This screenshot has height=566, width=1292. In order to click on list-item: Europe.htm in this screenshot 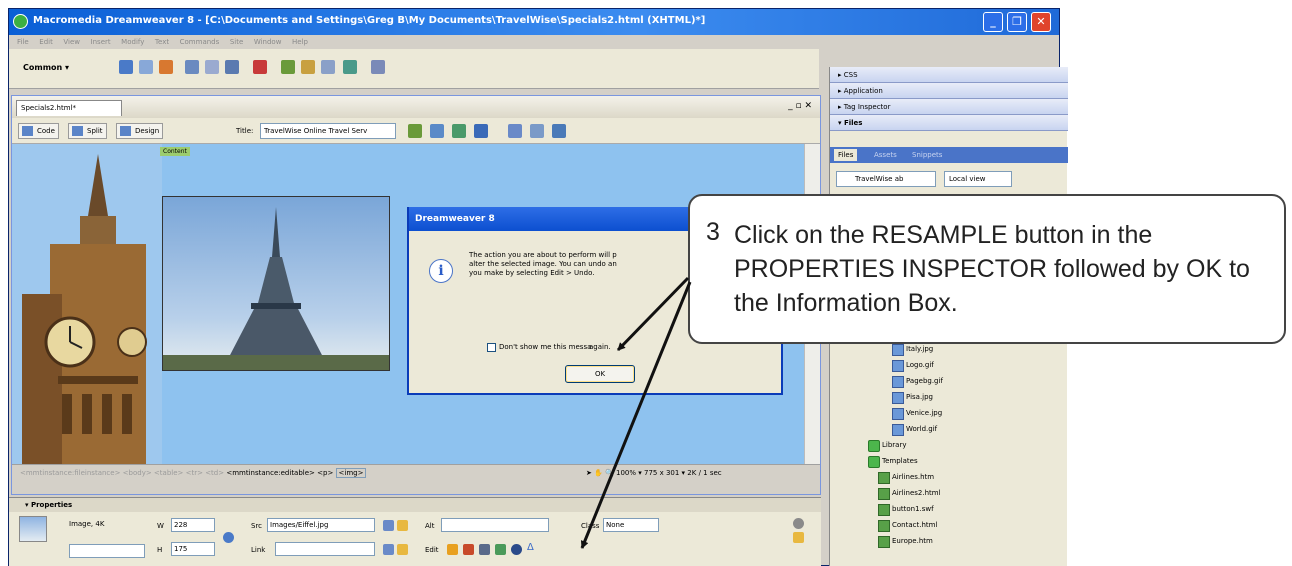, I will do `click(905, 541)`.